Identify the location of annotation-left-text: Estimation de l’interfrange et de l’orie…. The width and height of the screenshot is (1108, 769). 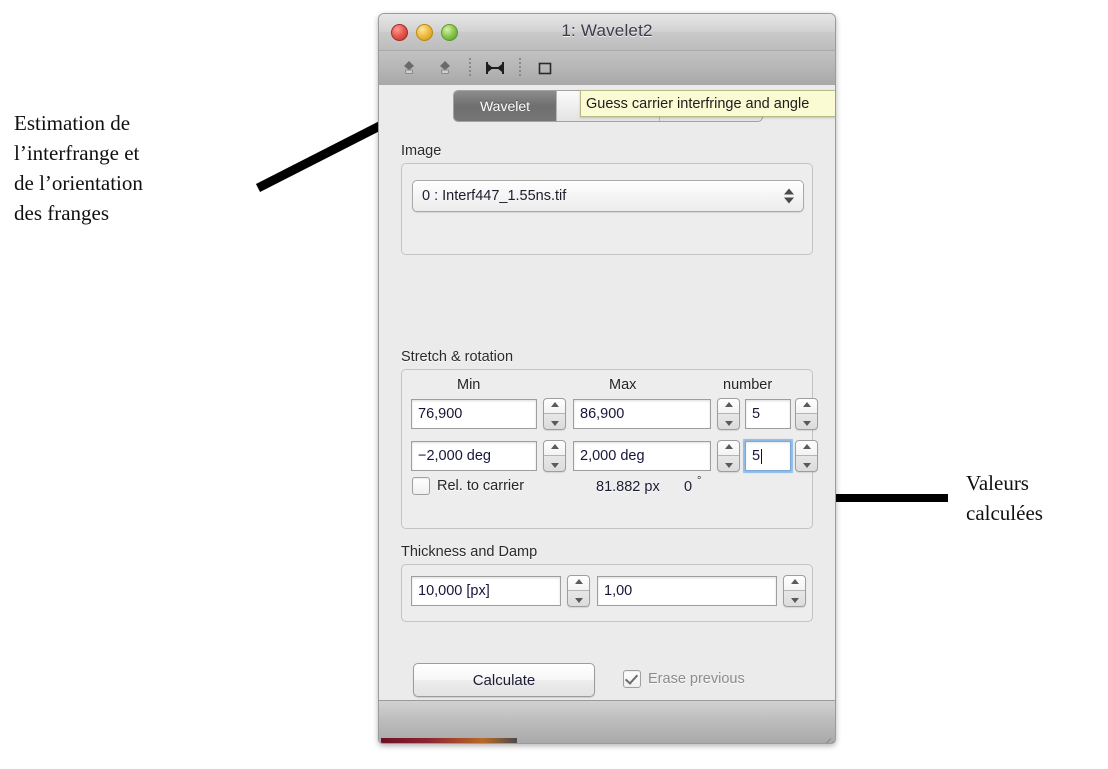
(78, 168).